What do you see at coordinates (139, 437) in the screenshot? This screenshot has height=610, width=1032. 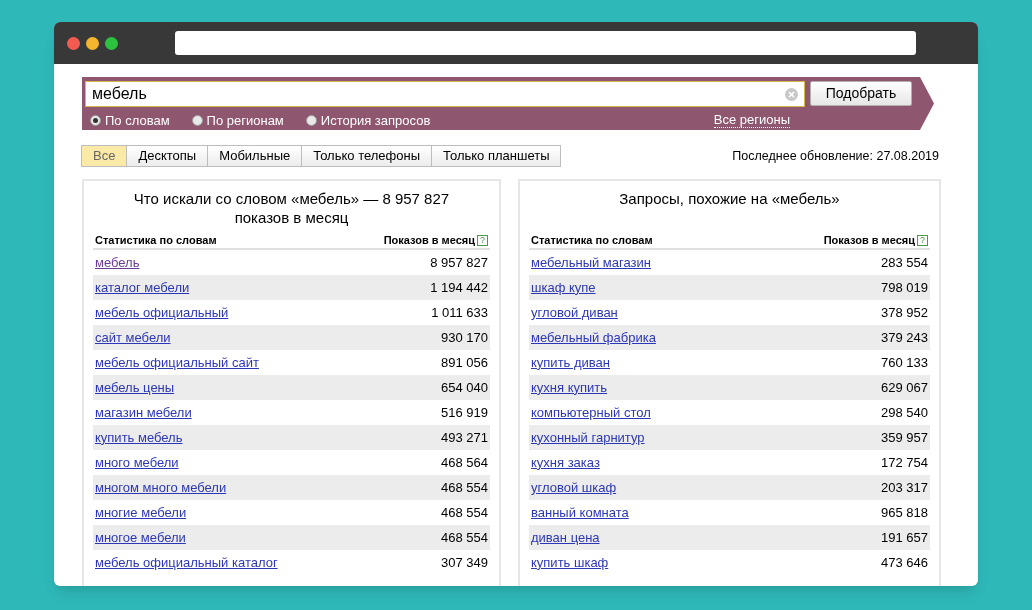 I see `query-link: купить мебель` at bounding box center [139, 437].